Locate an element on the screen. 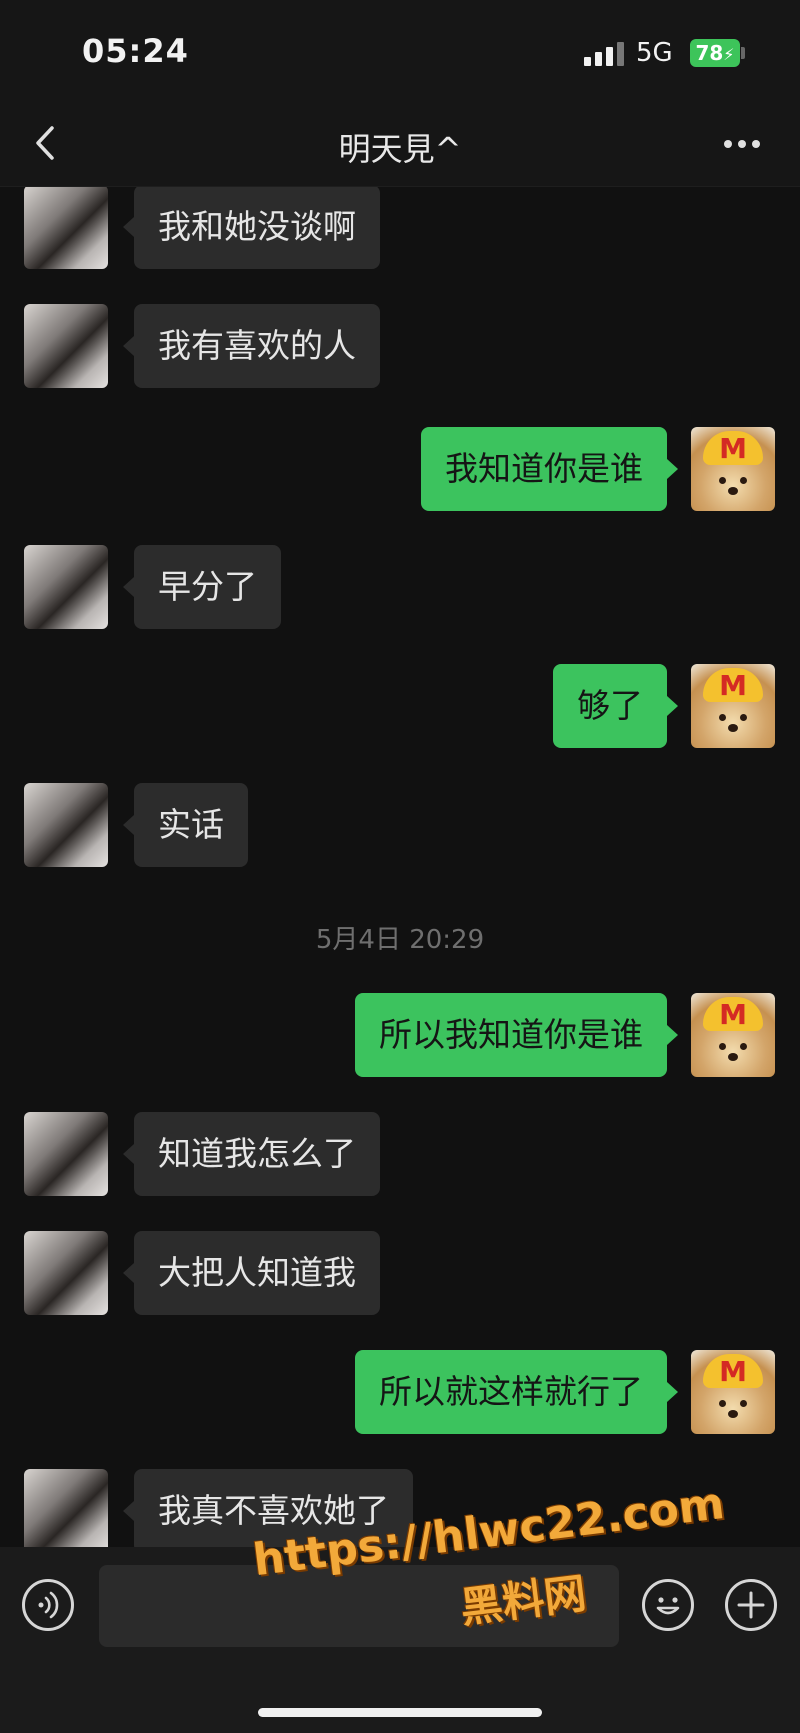 This screenshot has height=1733, width=800. signal-icon is located at coordinates (605, 53).